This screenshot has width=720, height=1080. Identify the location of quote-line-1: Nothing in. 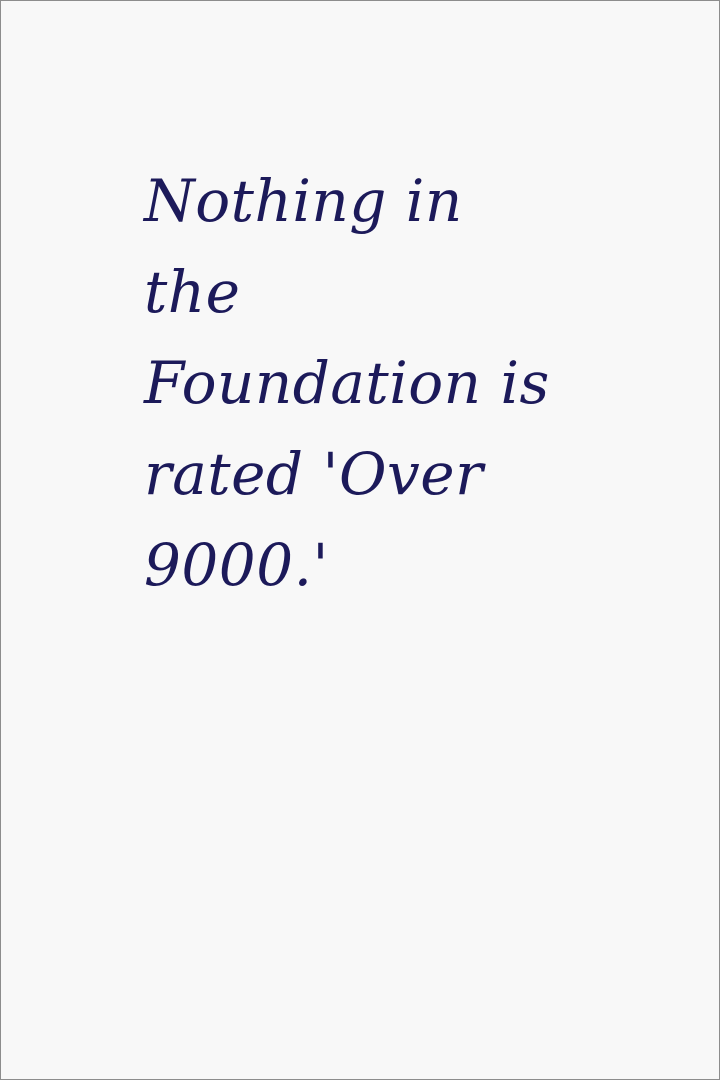
(303, 201).